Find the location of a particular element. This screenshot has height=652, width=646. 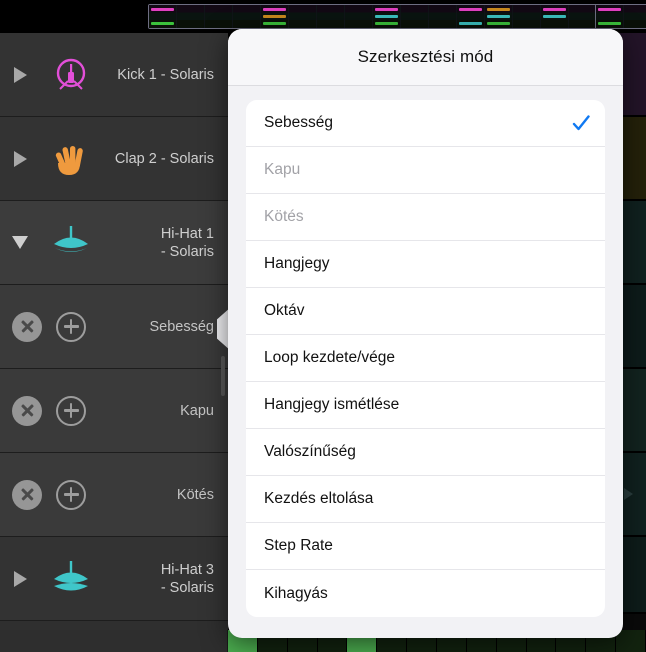

lane-row-label: Kötés is located at coordinates (195, 494).